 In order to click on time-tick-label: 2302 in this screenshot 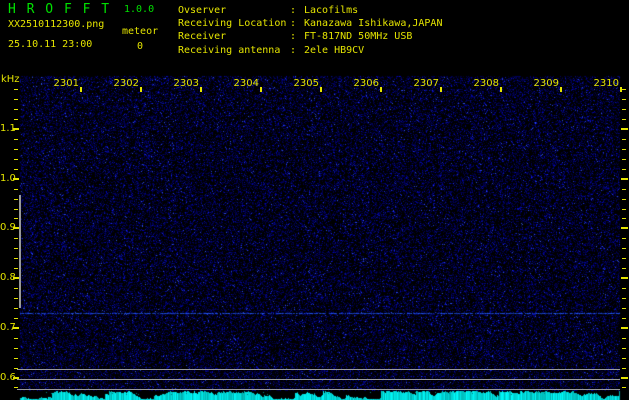, I will do `click(126, 83)`.